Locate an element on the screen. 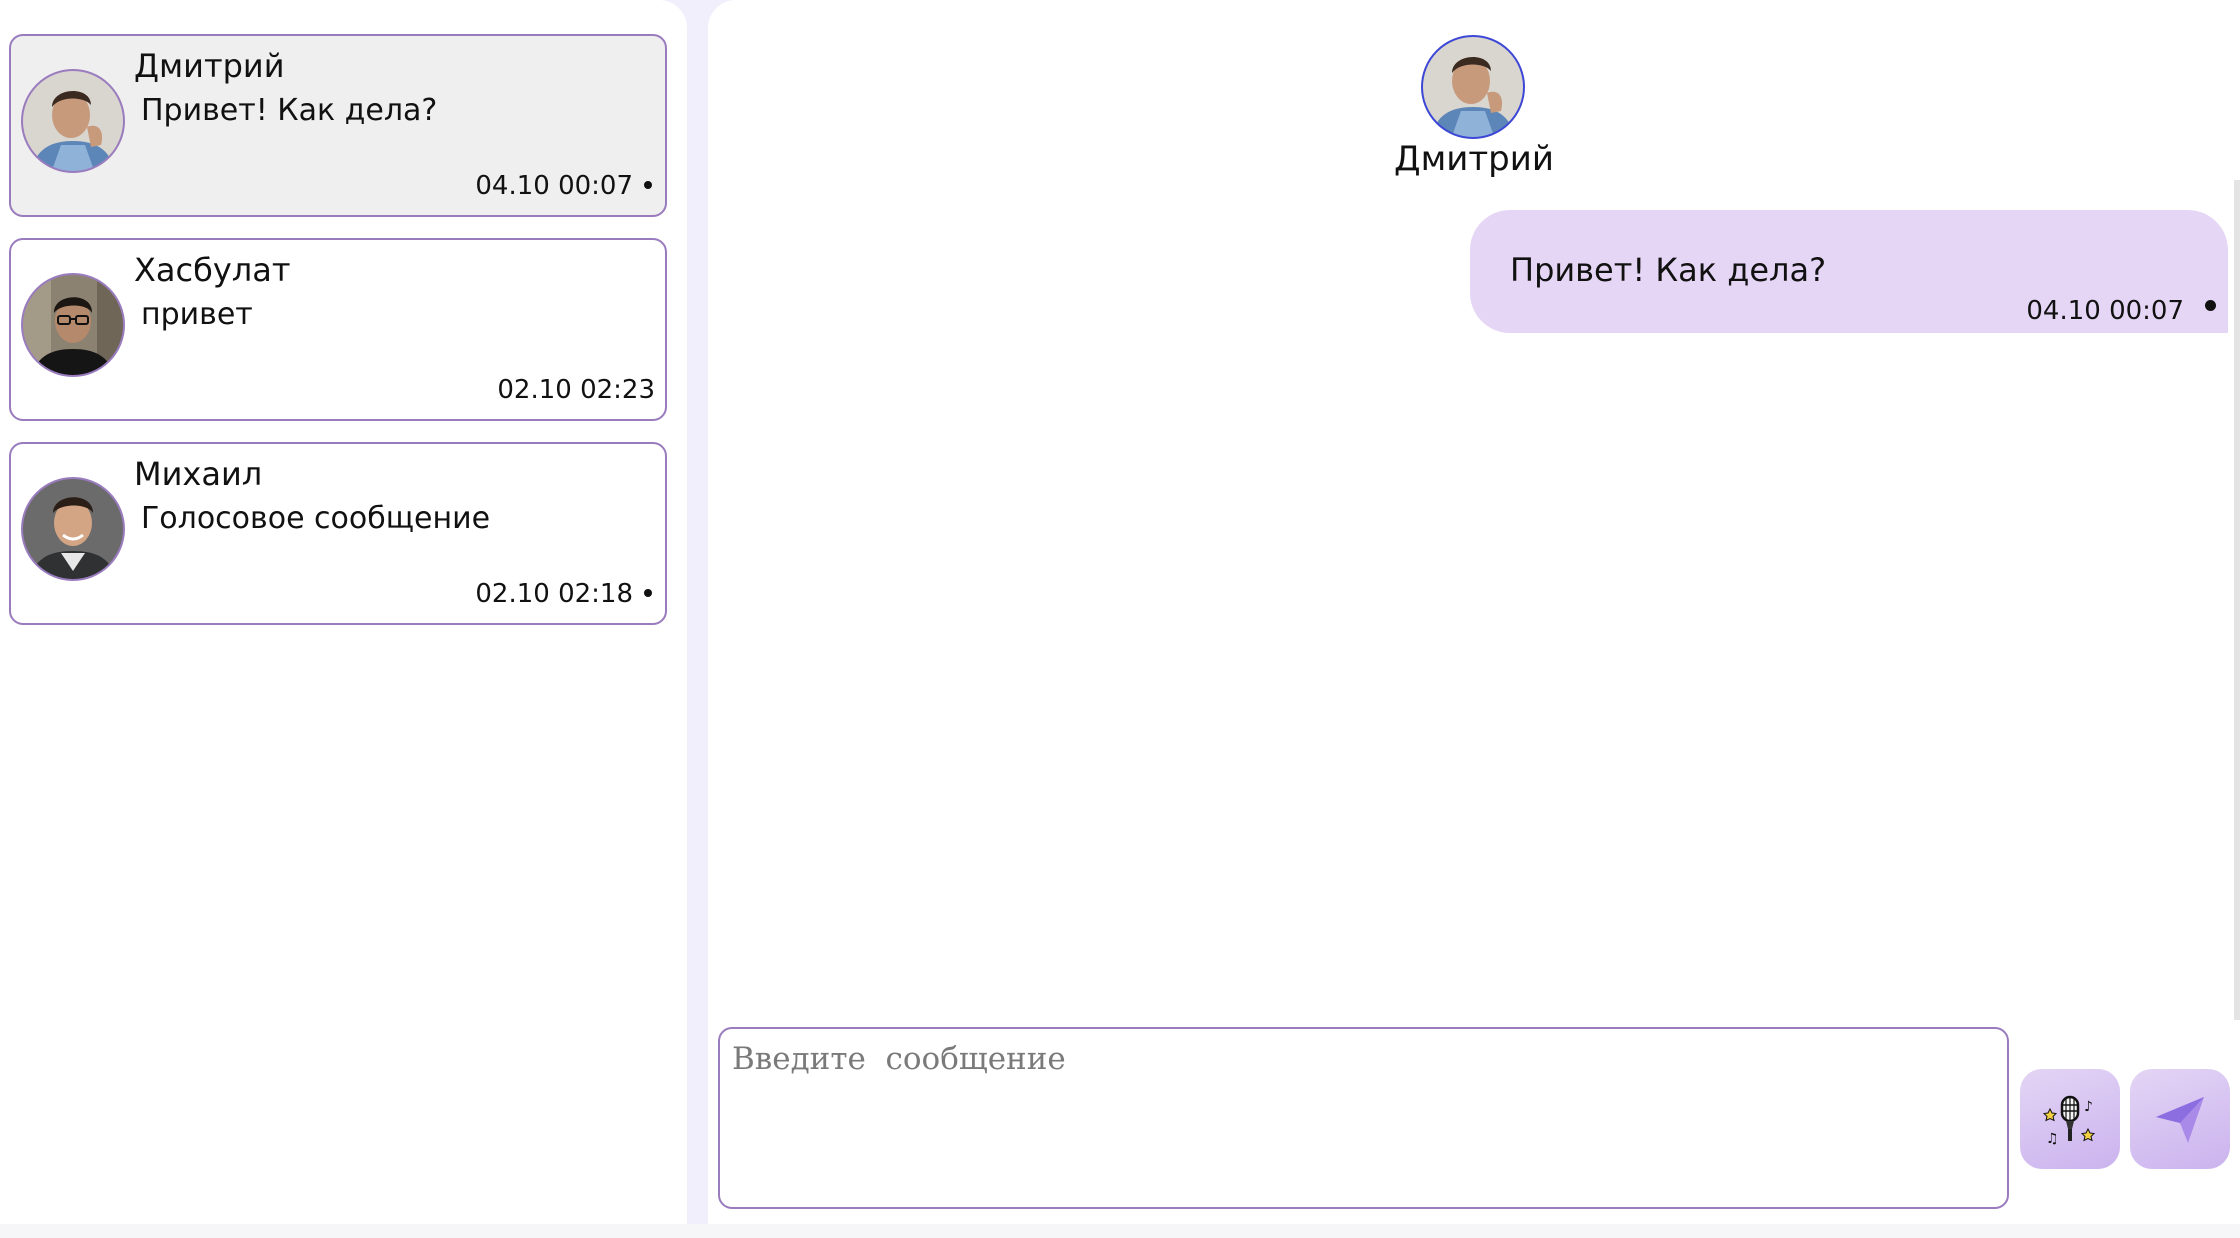 The image size is (2240, 1238). send-arrow-icon is located at coordinates (2180, 1120).